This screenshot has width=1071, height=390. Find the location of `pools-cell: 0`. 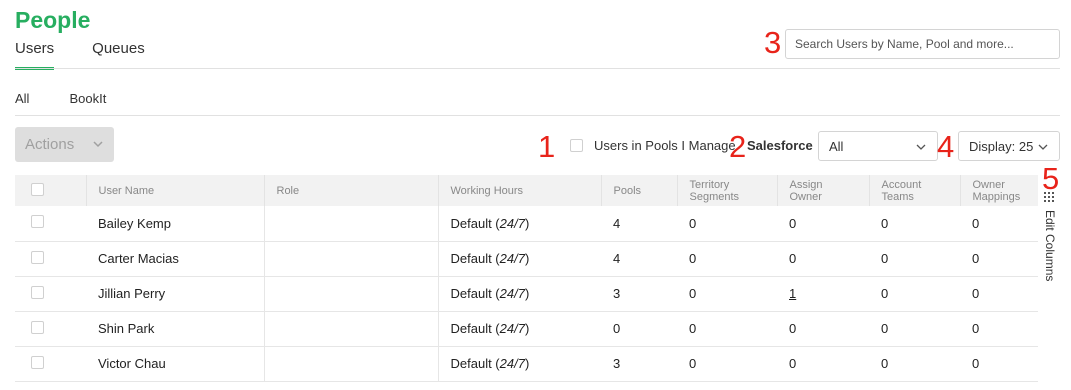

pools-cell: 0 is located at coordinates (617, 328).